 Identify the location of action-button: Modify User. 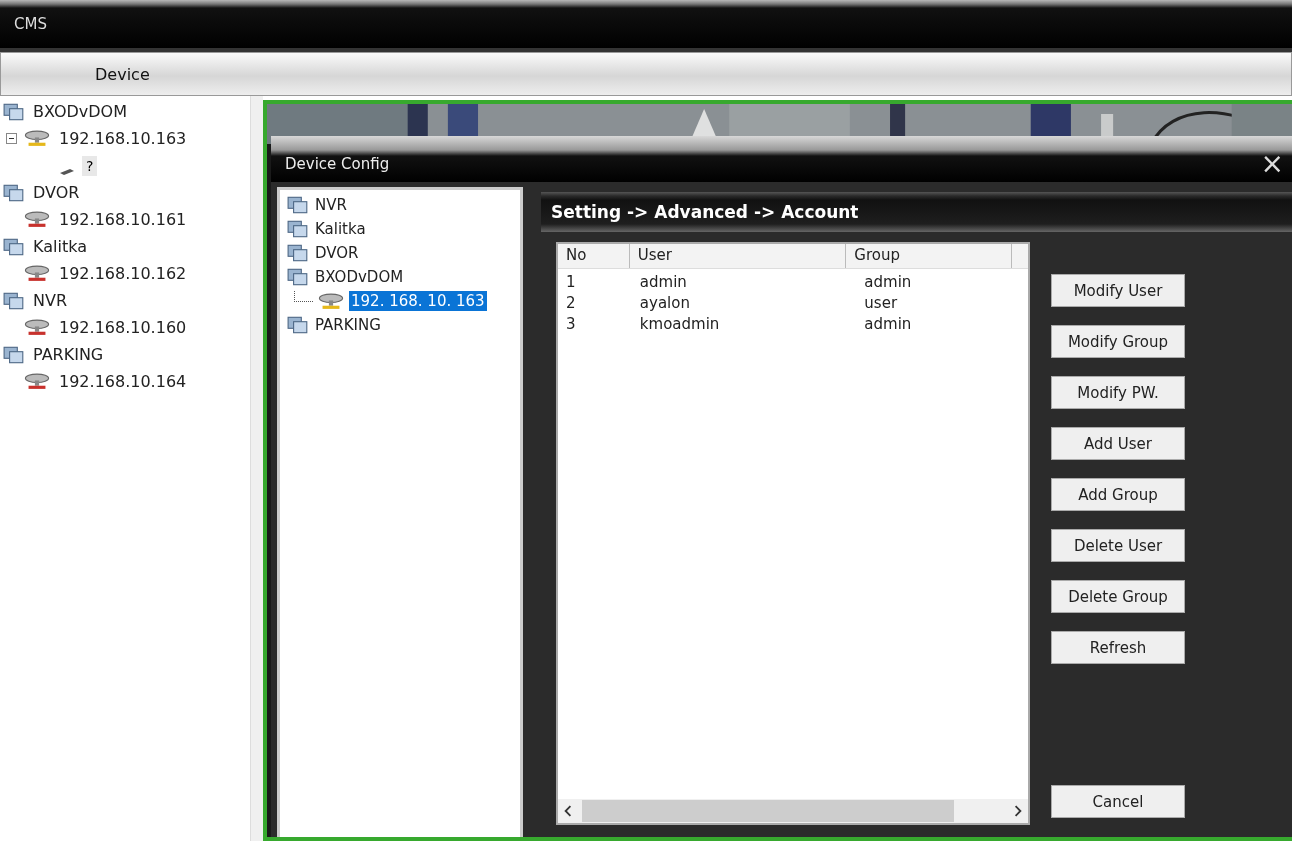
(1118, 290).